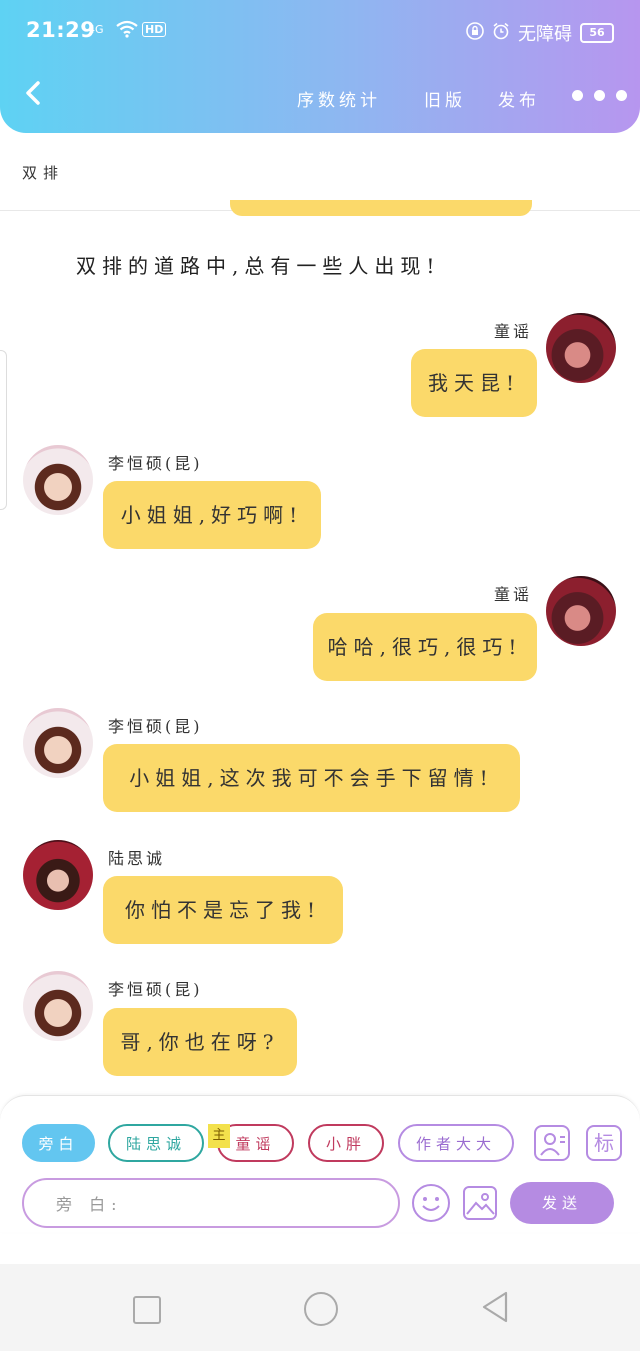  I want to click on message-bubble: 你怕不是忘了我!, so click(223, 910).